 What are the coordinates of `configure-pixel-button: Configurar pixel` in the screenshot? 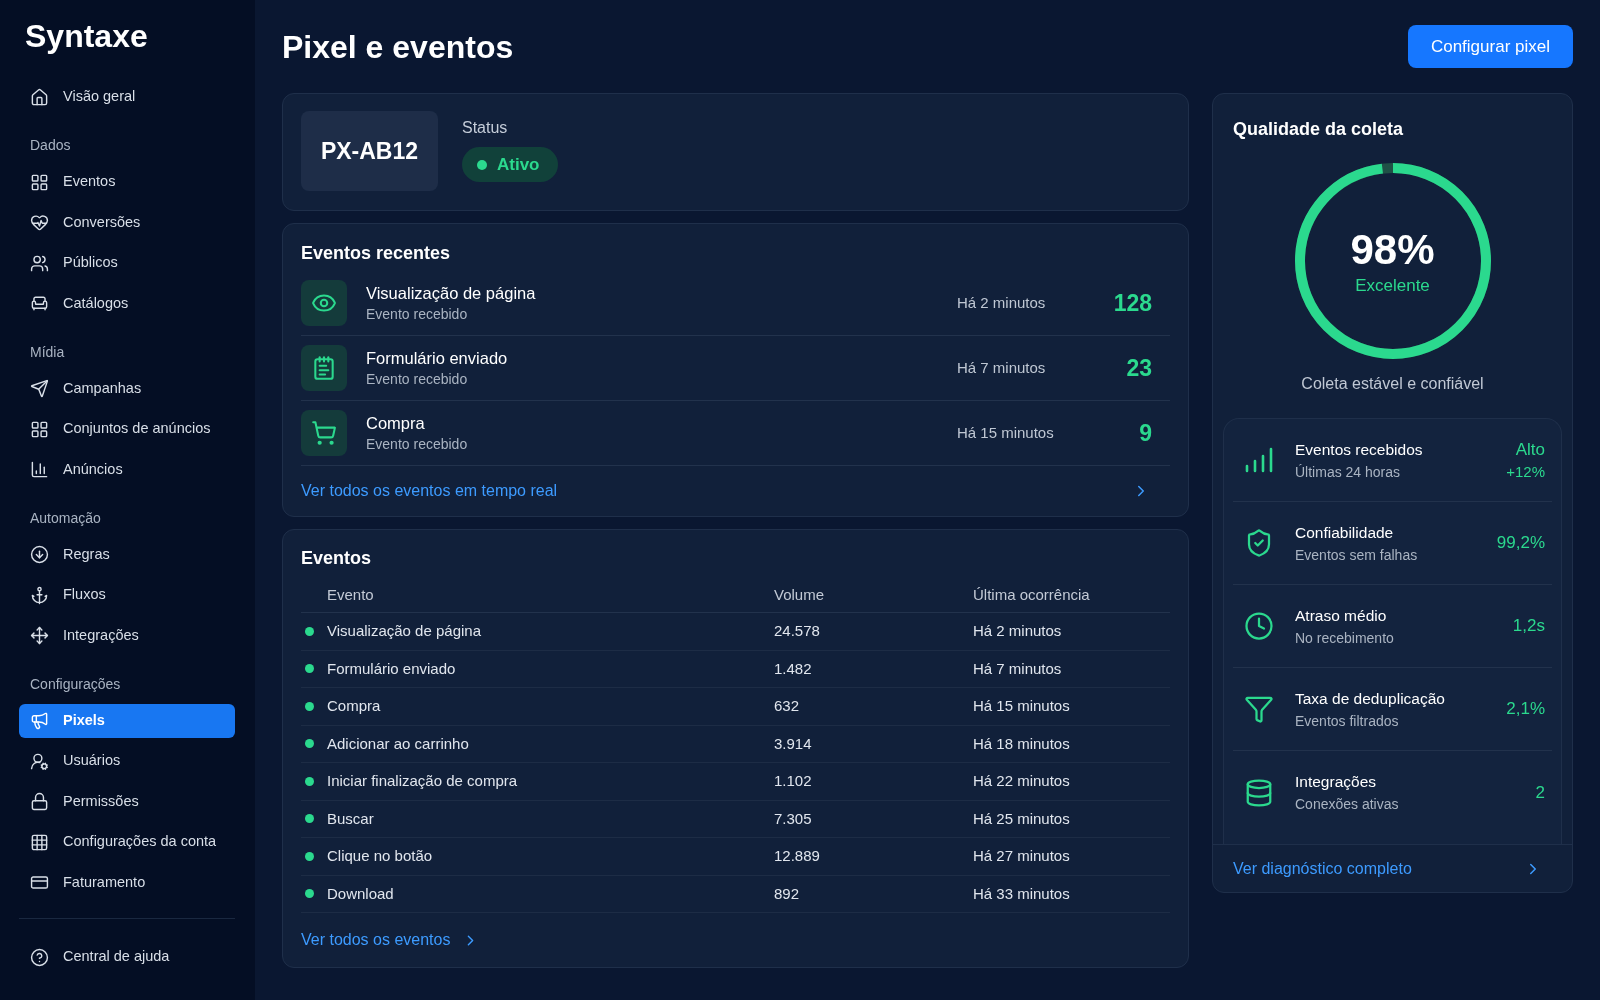 It's located at (1490, 46).